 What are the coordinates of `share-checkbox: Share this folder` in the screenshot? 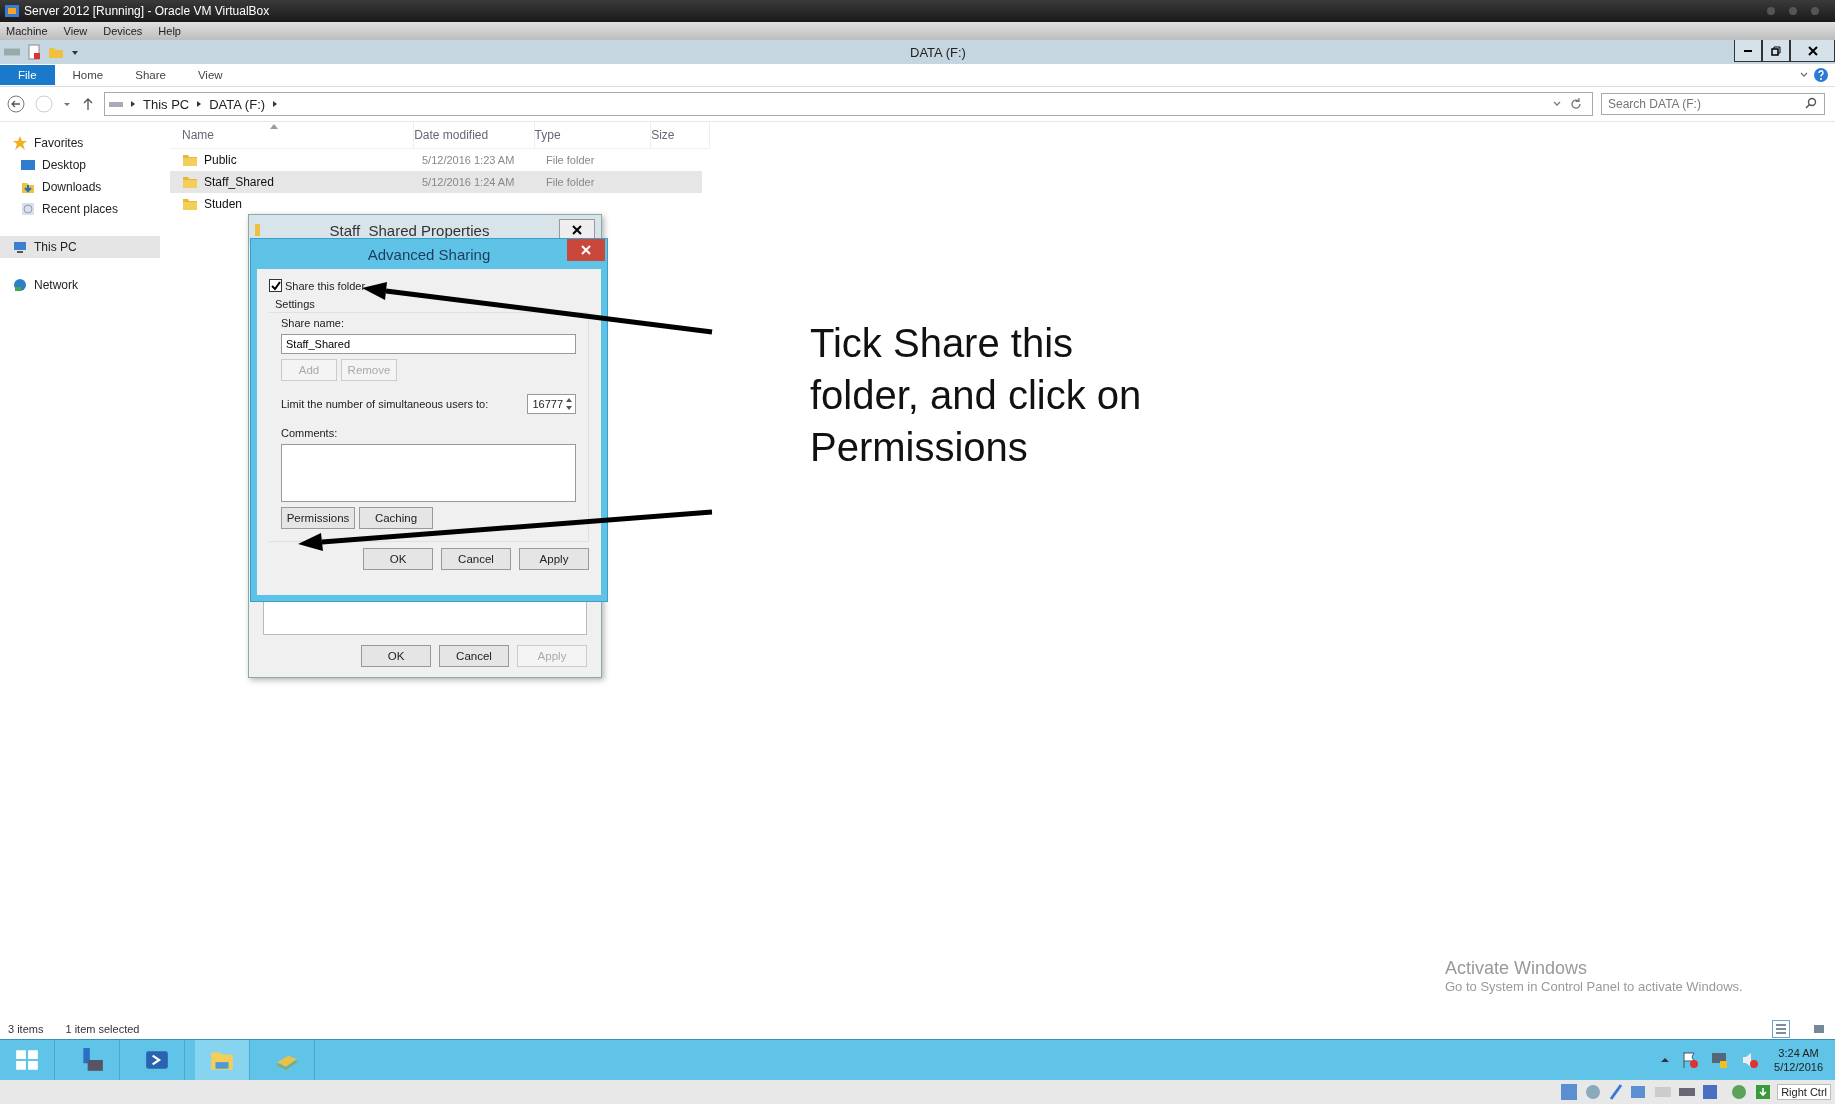 It's located at (317, 285).